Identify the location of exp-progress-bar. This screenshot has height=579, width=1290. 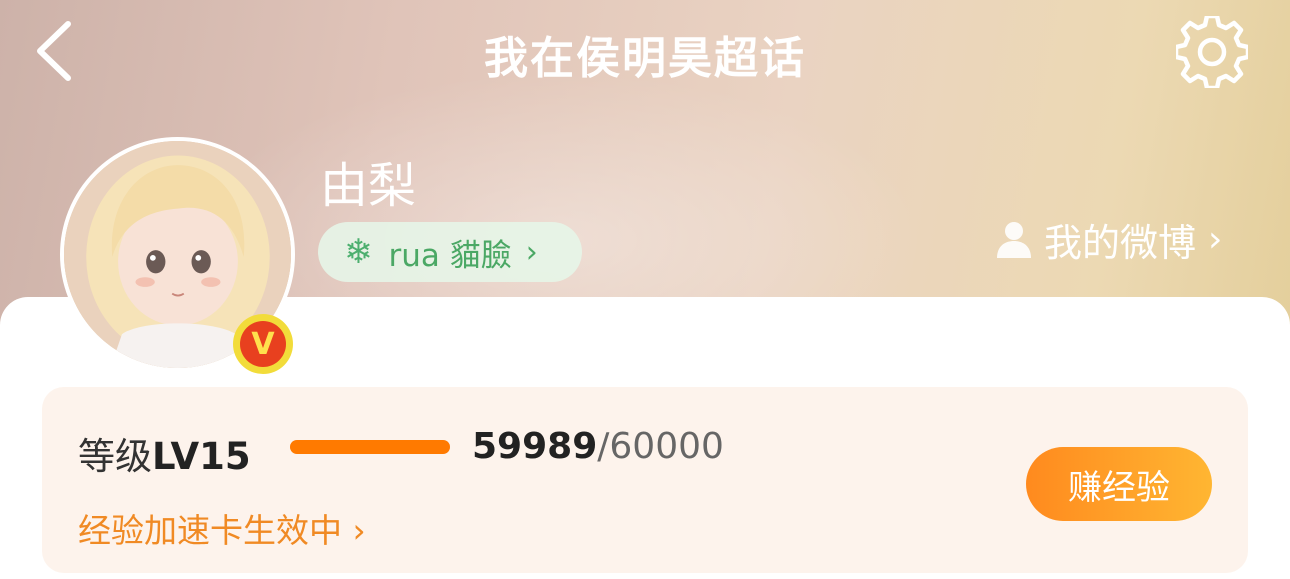
(370, 447).